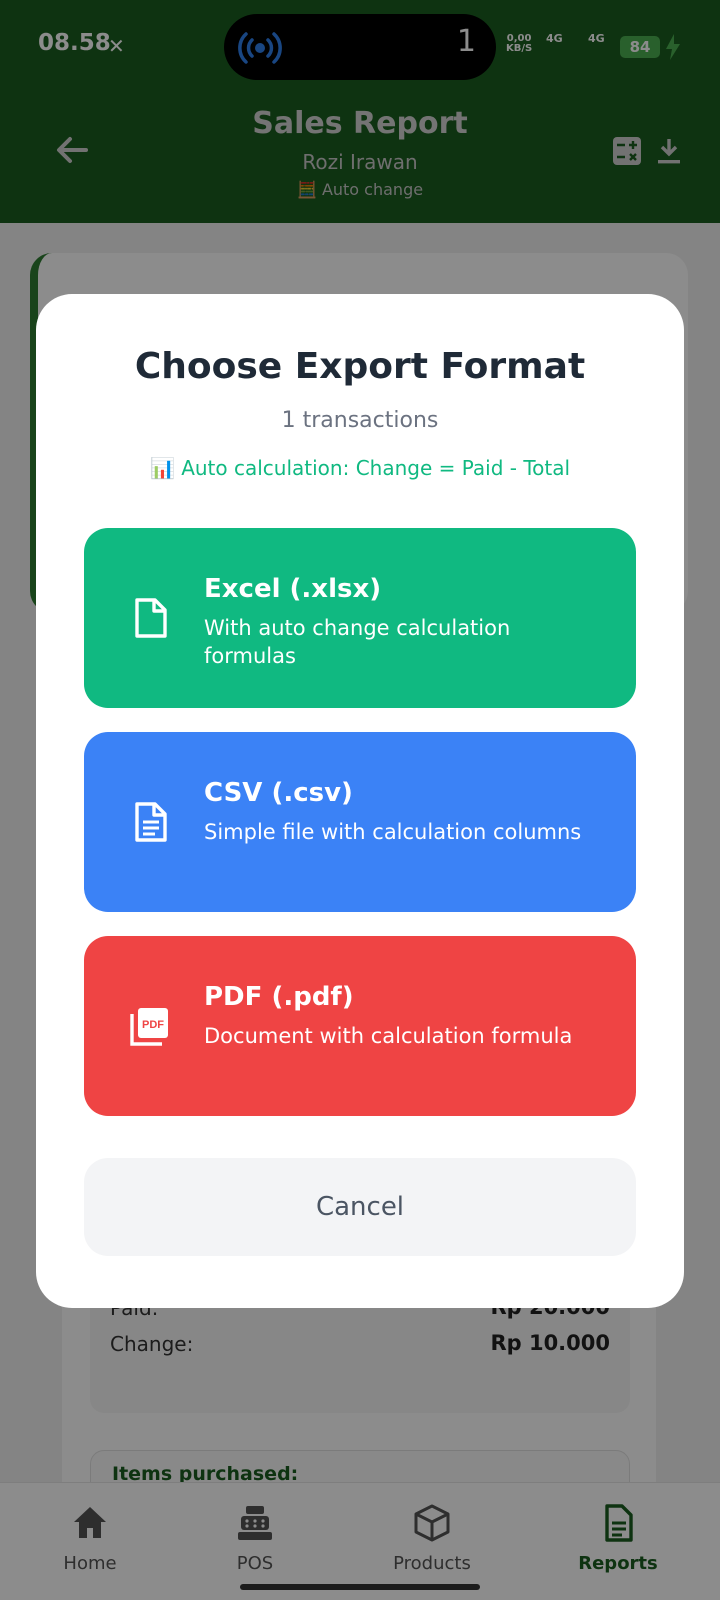 Image resolution: width=720 pixels, height=1600 pixels. Describe the element at coordinates (153, 1025) in the screenshot. I see `svg-text: PDF` at that location.